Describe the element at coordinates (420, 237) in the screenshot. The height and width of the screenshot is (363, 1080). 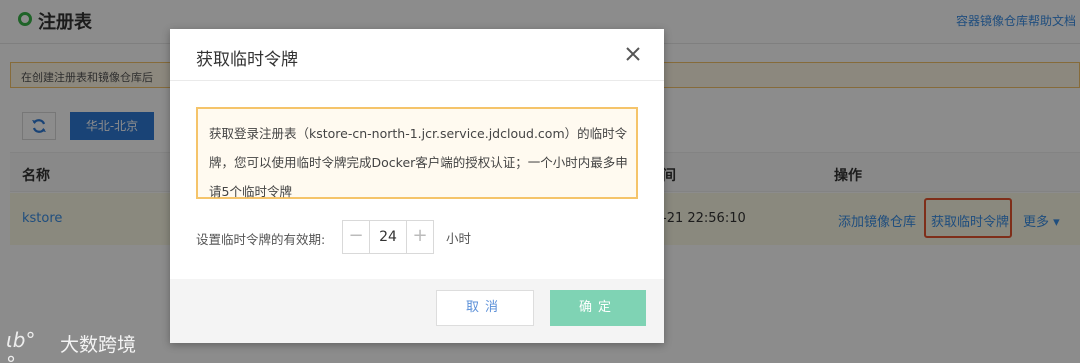
I see `increment-button: +` at that location.